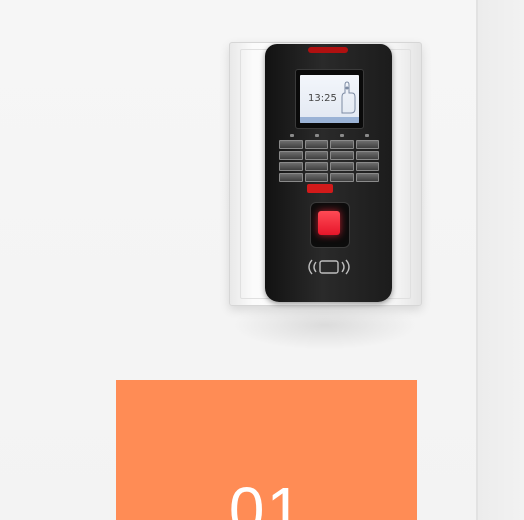 The width and height of the screenshot is (524, 520). I want to click on step-number: 01, so click(266, 497).